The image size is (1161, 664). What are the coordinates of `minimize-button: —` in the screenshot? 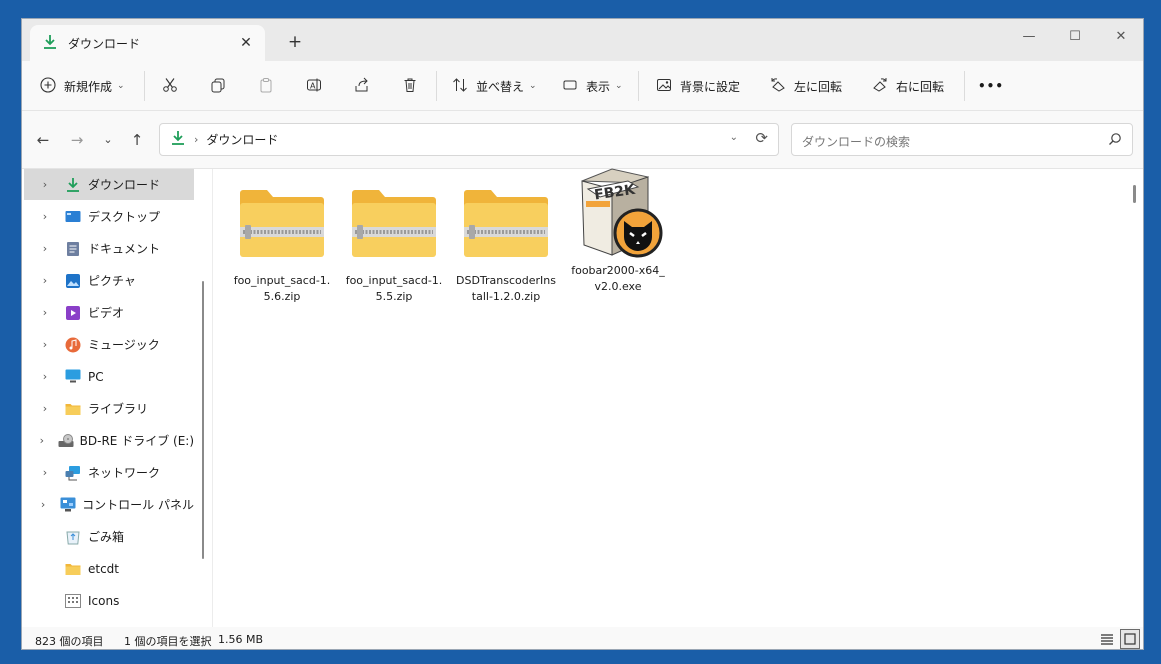 It's located at (1029, 37).